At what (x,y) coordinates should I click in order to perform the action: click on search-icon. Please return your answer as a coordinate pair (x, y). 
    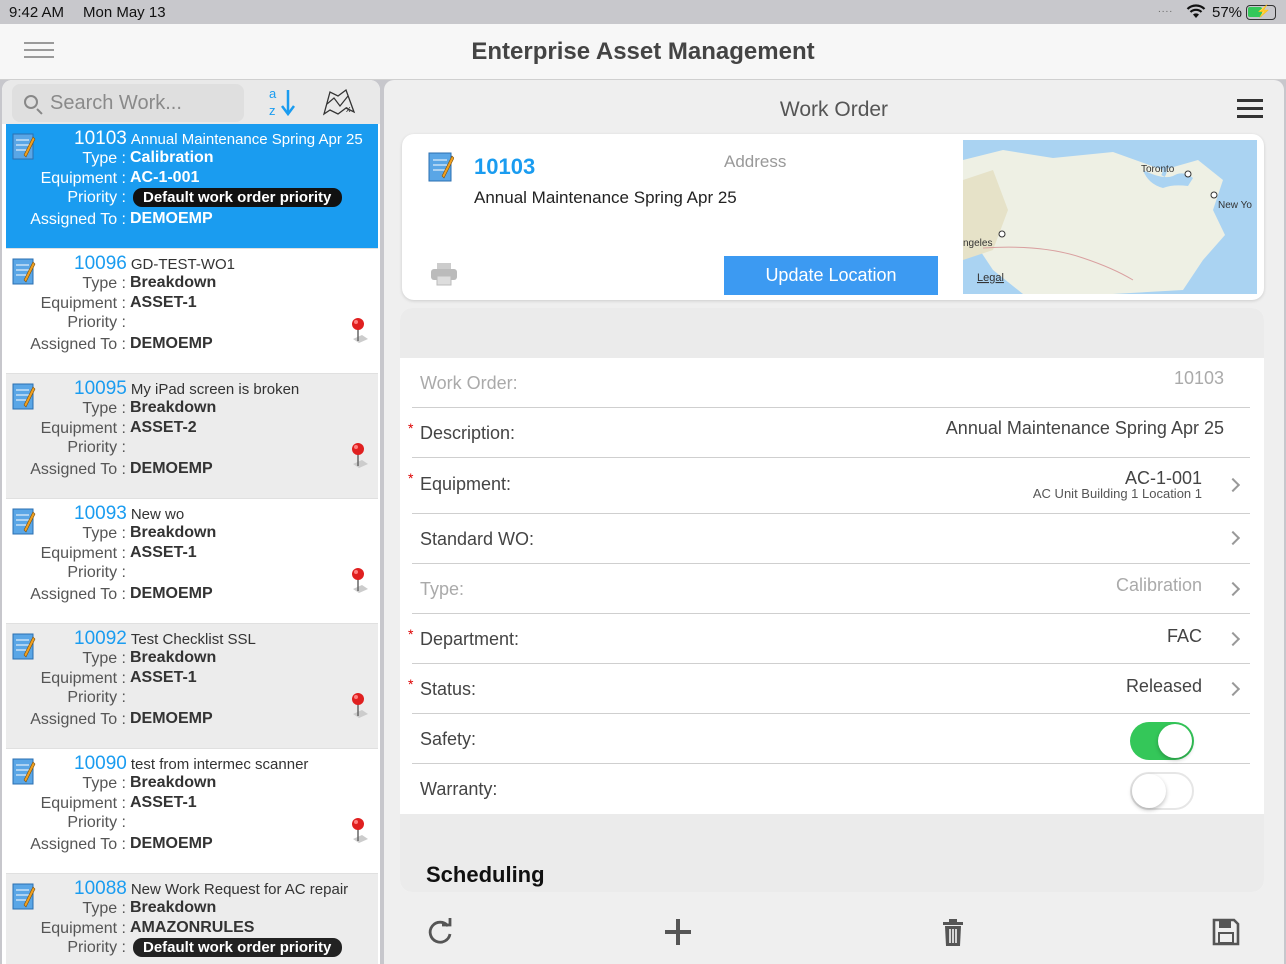
    Looking at the image, I should click on (31, 102).